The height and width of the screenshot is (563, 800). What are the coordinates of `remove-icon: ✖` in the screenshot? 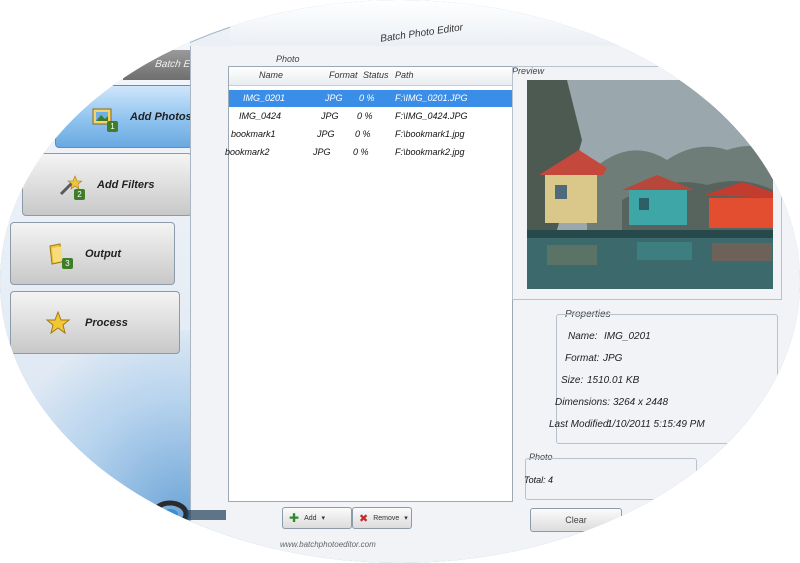 It's located at (364, 518).